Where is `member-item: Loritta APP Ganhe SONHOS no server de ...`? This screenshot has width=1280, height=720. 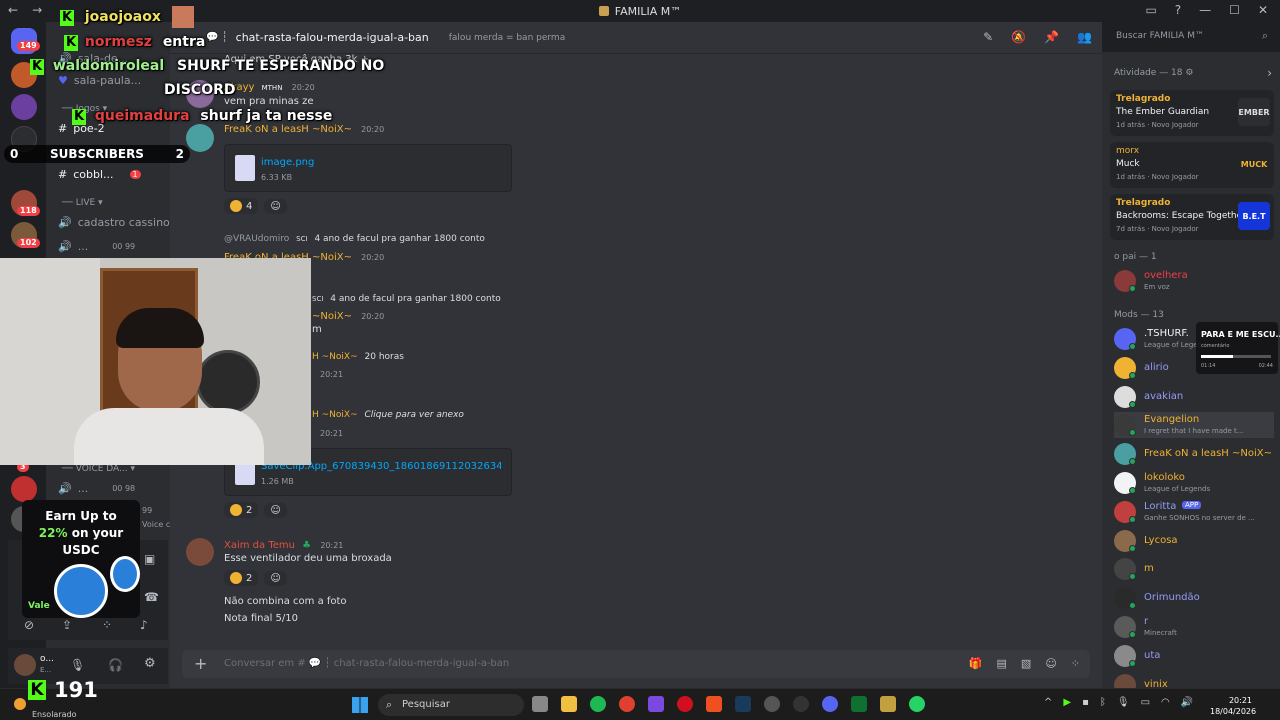 member-item: Loritta APP Ganhe SONHOS no server de ... is located at coordinates (1194, 512).